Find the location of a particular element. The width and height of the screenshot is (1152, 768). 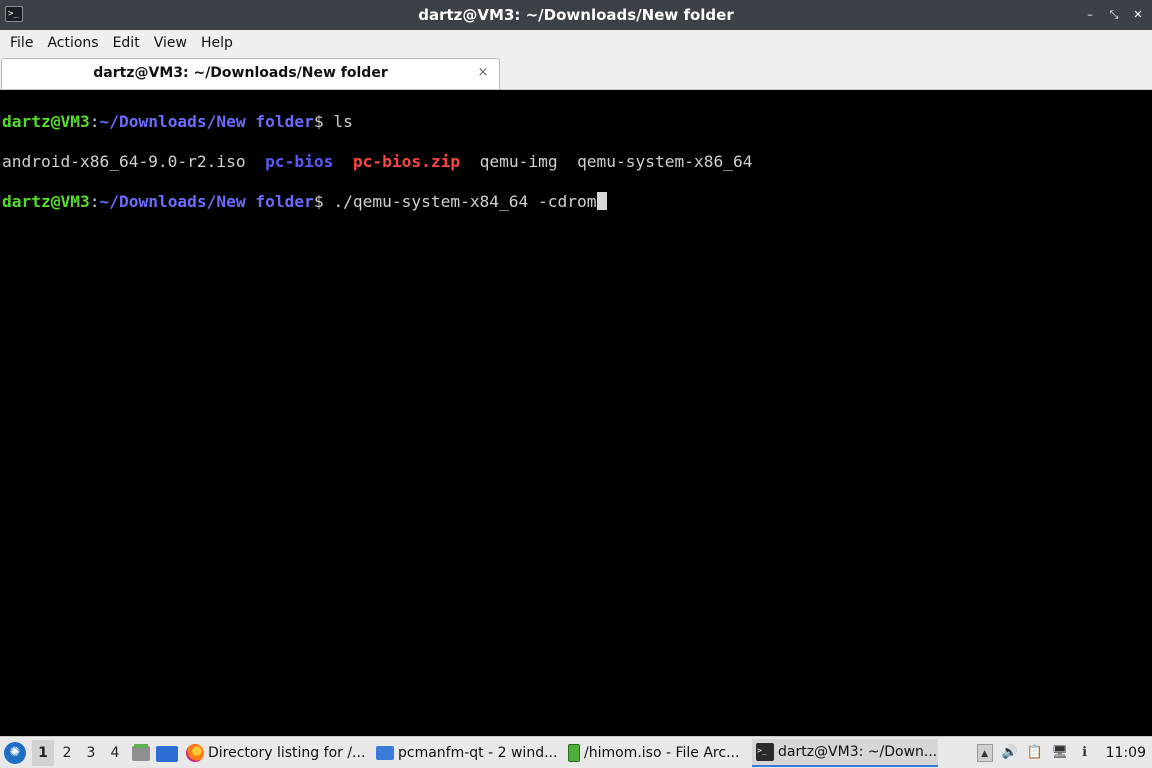

system-tray: ▲ 🔊 📋 🖥 ℹ 11:09 is located at coordinates (1064, 752).